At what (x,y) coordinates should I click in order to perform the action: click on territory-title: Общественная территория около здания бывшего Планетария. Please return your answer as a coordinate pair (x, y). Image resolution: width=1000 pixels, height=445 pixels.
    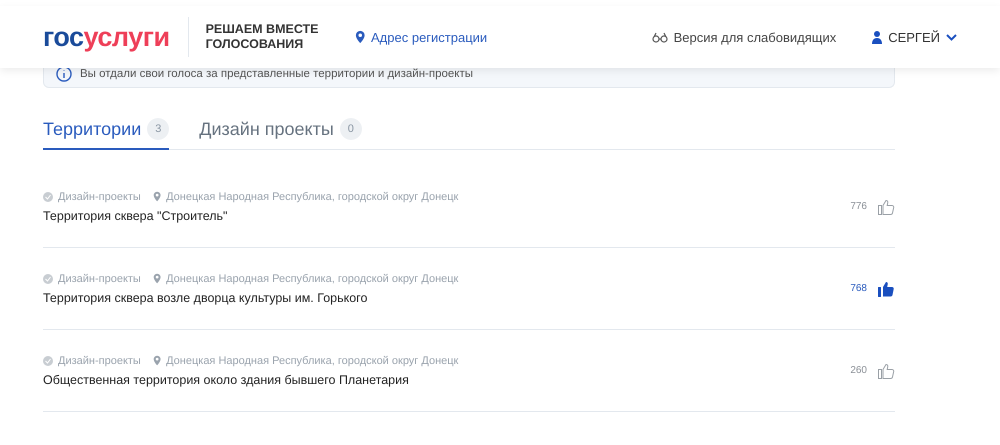
    Looking at the image, I should click on (446, 379).